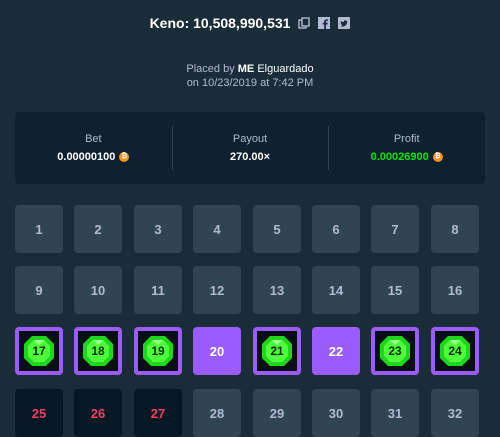 The width and height of the screenshot is (500, 437). I want to click on keno-tile-26: 26, so click(98, 413).